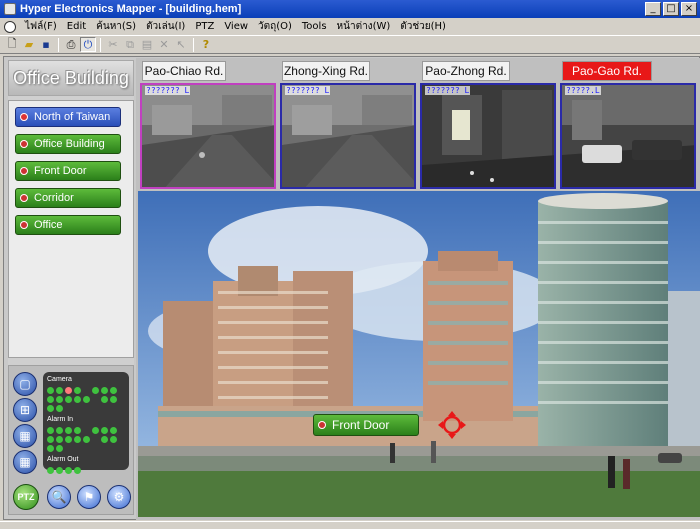 The width and height of the screenshot is (700, 529). I want to click on camera-label-pao-chiao: Pao-Chiao Rd., so click(184, 71).